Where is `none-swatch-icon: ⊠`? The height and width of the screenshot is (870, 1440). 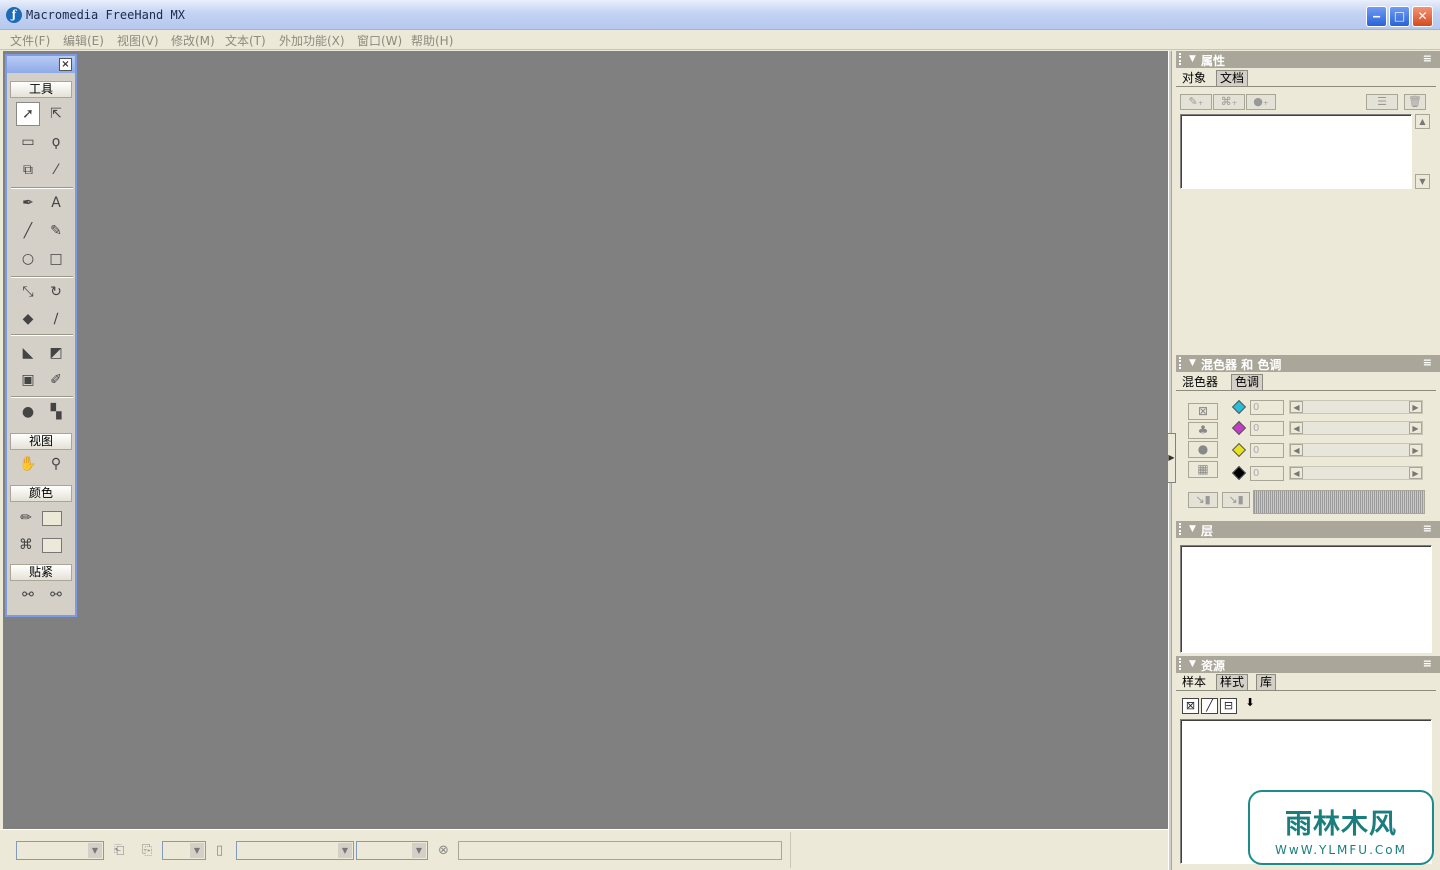
none-swatch-icon: ⊠ is located at coordinates (1190, 706).